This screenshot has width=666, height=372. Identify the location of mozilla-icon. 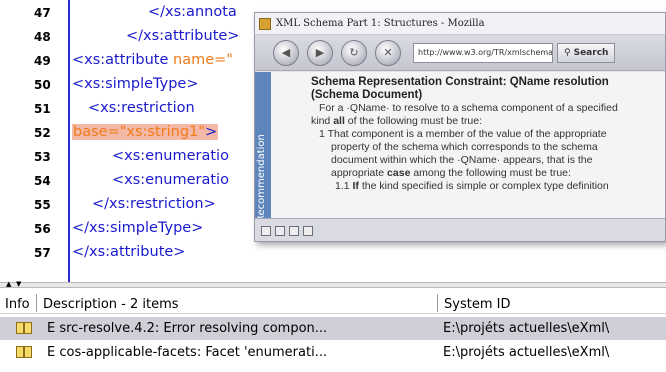
(265, 23).